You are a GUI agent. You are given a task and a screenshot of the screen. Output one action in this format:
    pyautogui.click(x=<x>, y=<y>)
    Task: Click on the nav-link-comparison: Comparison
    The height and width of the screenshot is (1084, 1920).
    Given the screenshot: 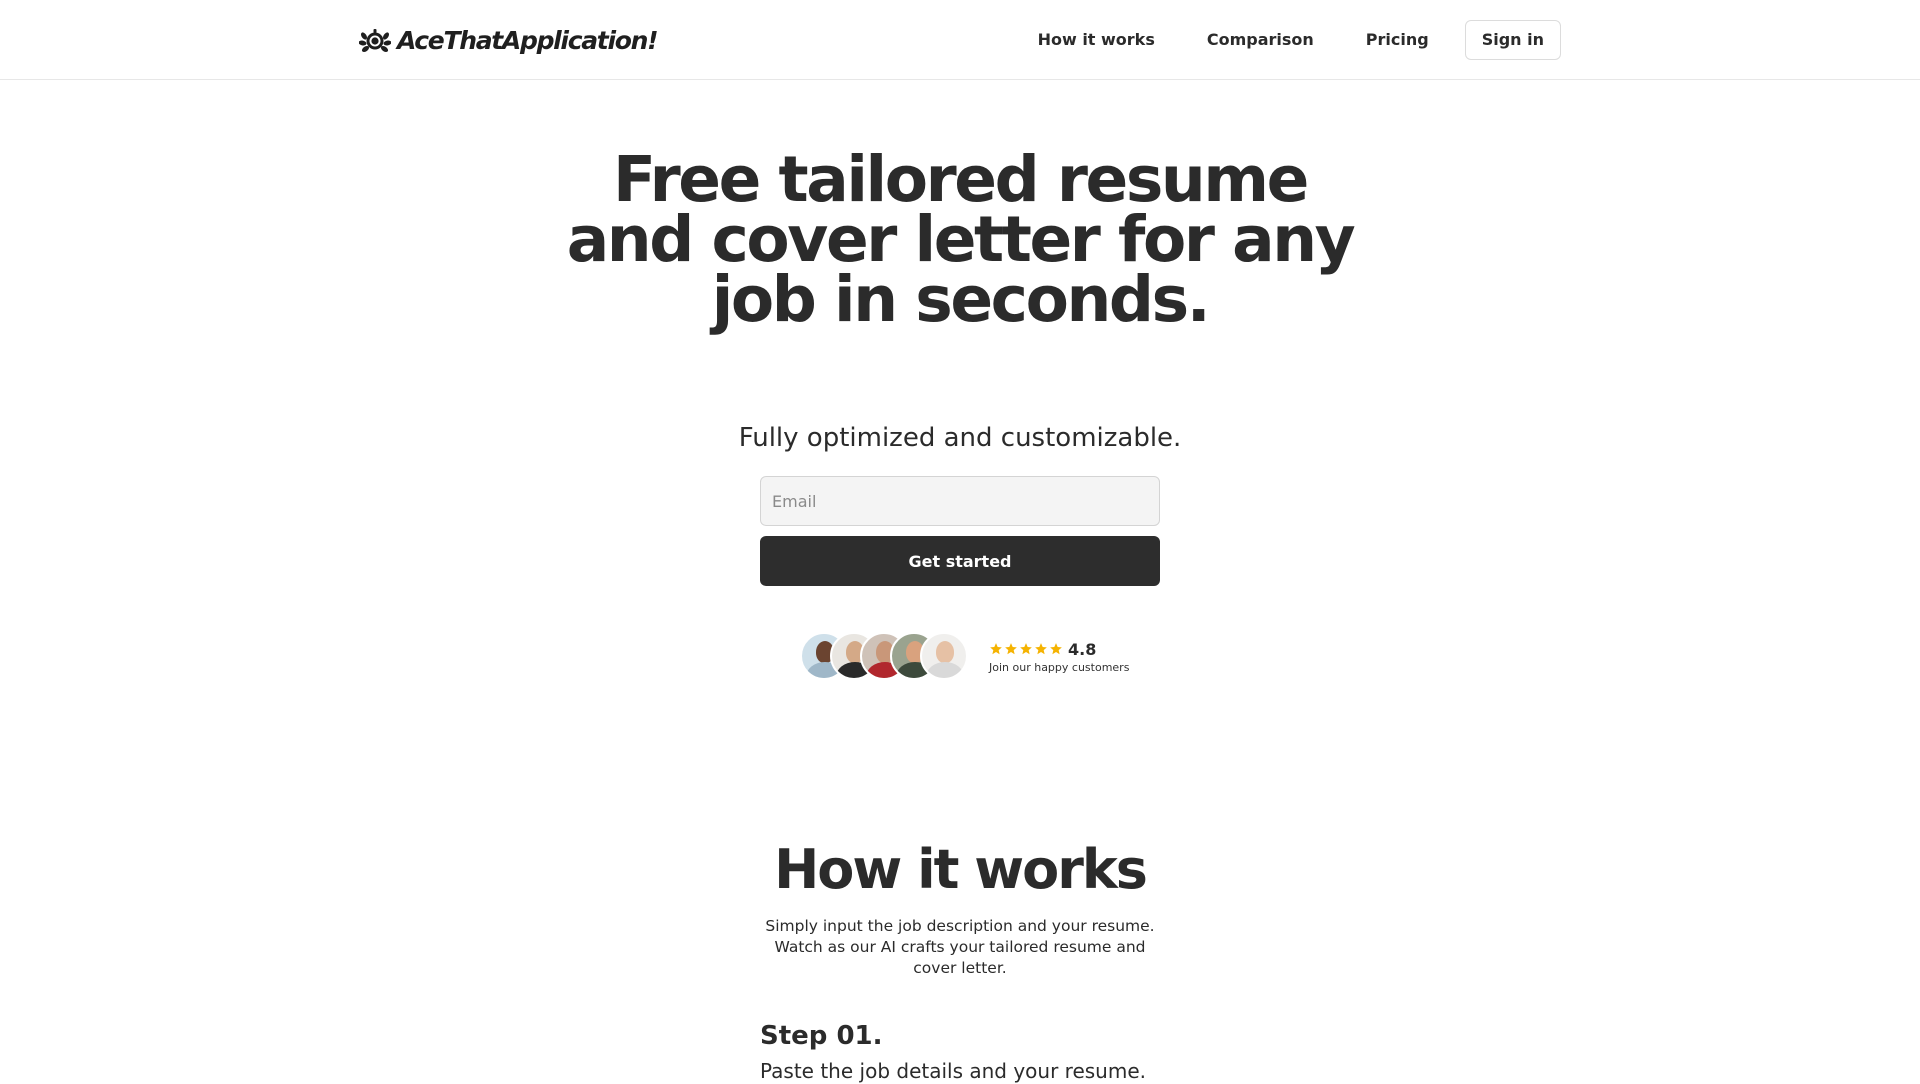 What is the action you would take?
    pyautogui.click(x=1260, y=40)
    